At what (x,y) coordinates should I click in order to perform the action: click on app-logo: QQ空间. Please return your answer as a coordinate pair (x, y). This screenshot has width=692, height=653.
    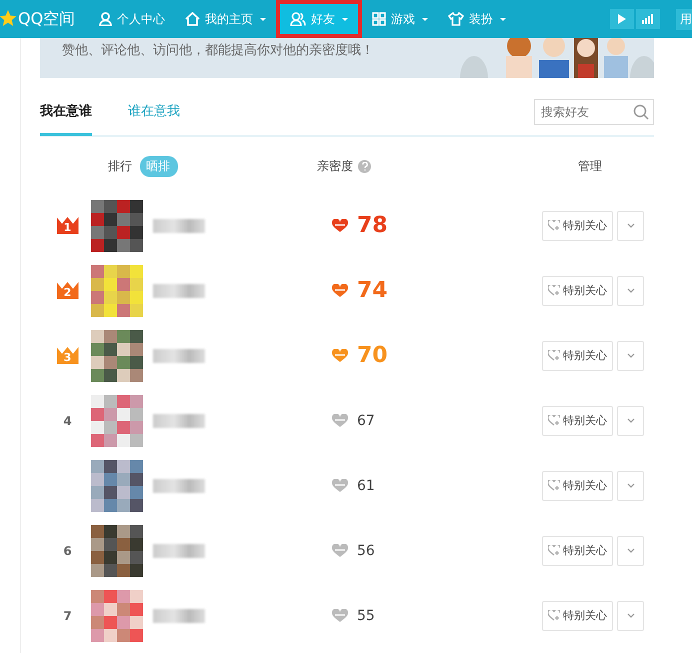
    Looking at the image, I should click on (47, 19).